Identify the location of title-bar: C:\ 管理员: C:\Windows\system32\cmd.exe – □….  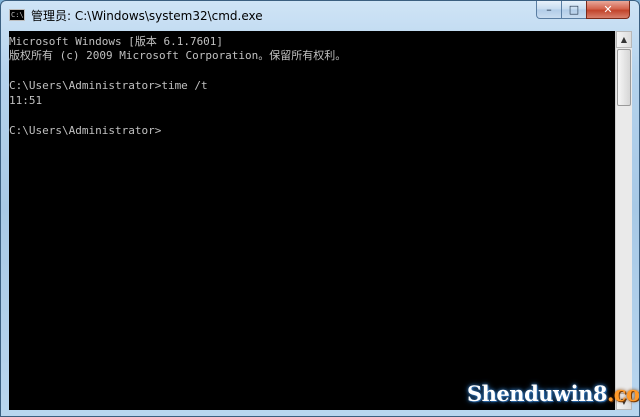
(320, 15).